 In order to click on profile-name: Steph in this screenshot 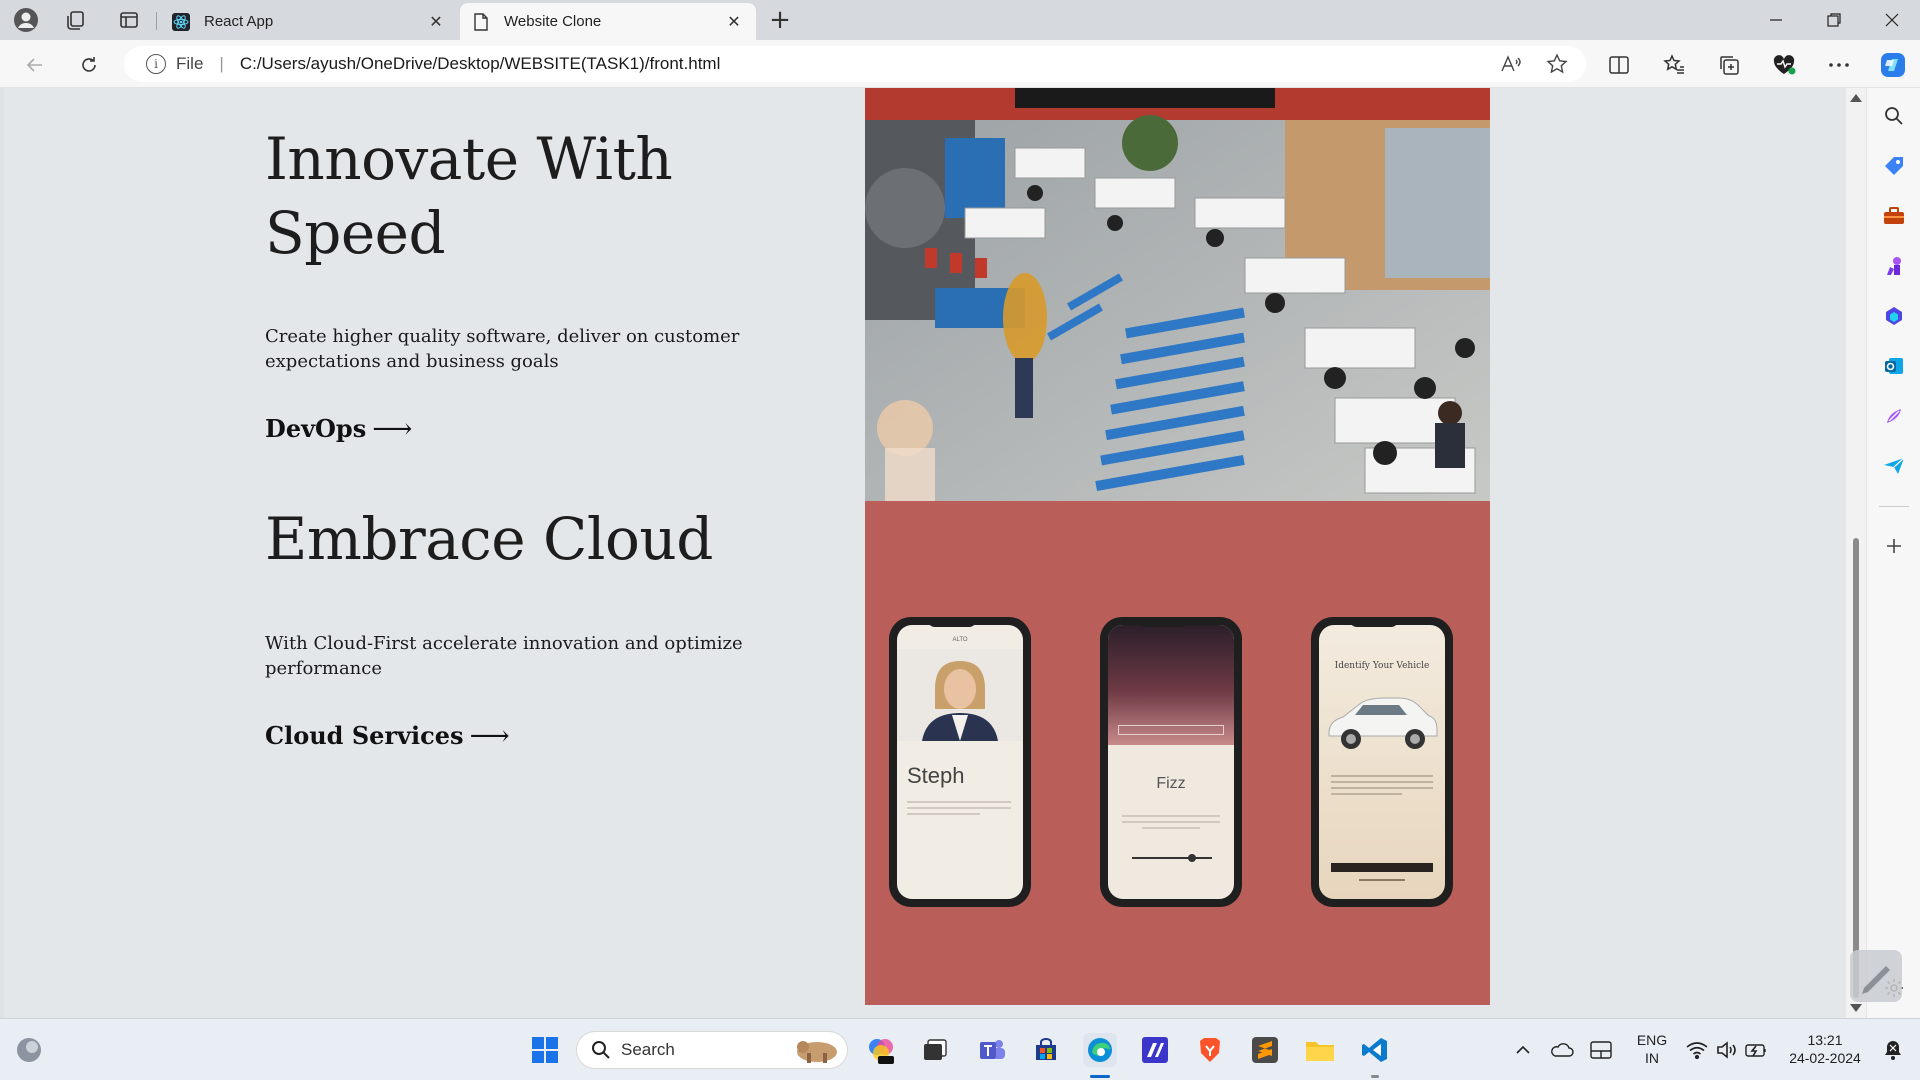, I will do `click(936, 775)`.